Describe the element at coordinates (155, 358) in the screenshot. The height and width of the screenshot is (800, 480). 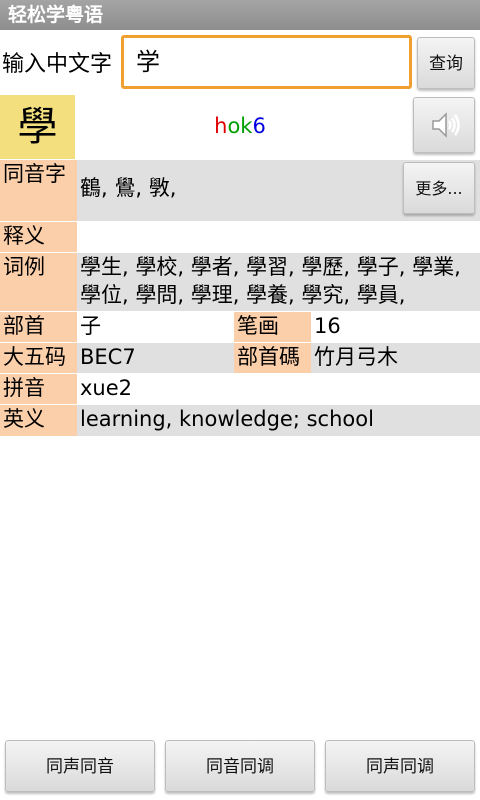
I see `big5-value: BEC7` at that location.